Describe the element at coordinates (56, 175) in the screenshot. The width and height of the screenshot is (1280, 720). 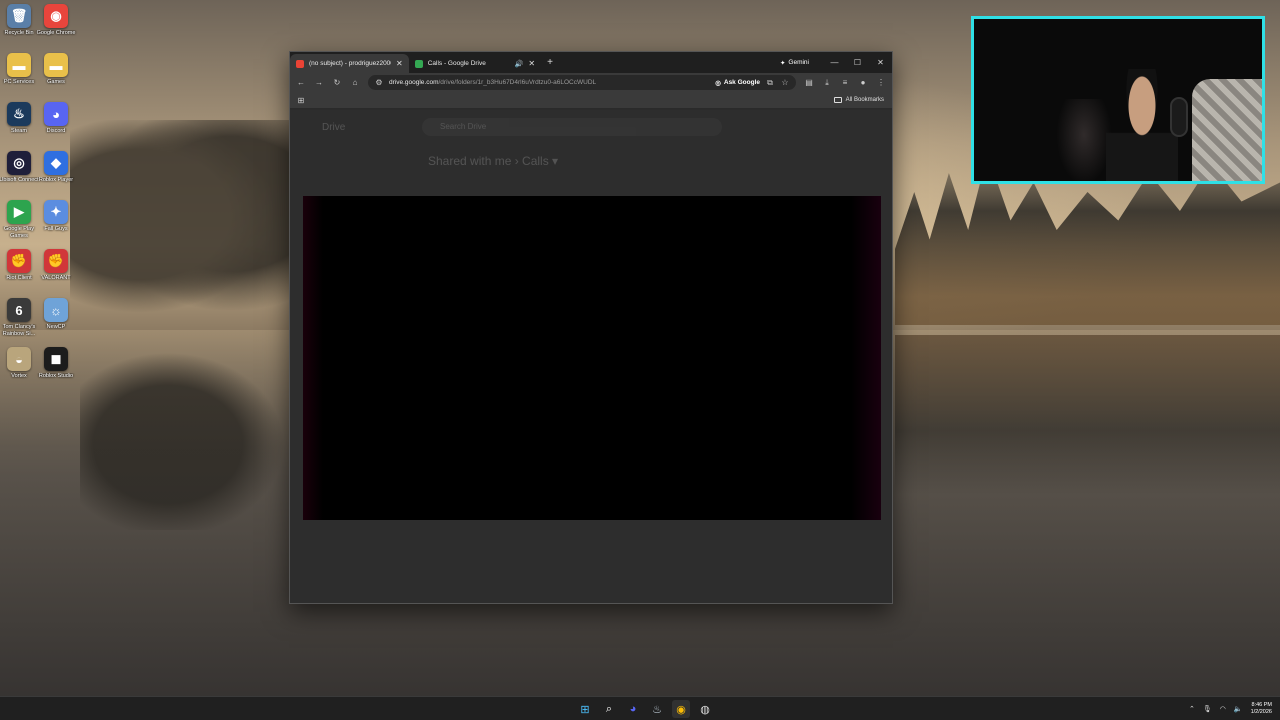
I see `desktop-icon-roblox-player: ◆ Roblox Player` at that location.